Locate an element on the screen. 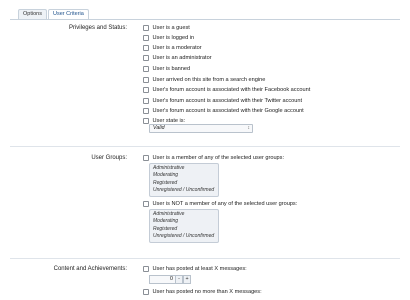 The height and width of the screenshot is (300, 410). criteria-posted-no-more: User has posted no more than X messages: is located at coordinates (202, 292).